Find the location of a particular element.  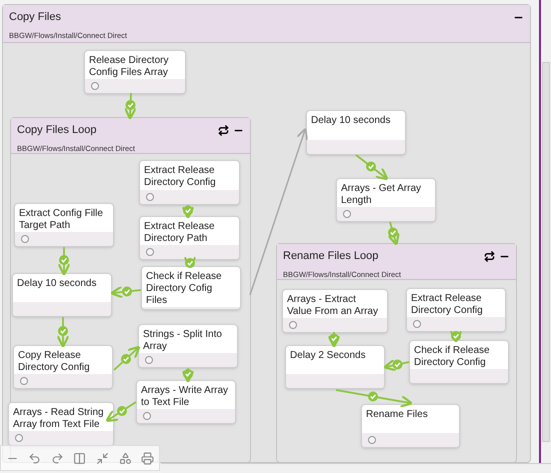

flow-node: Check if Release Directory Config is located at coordinates (459, 362).